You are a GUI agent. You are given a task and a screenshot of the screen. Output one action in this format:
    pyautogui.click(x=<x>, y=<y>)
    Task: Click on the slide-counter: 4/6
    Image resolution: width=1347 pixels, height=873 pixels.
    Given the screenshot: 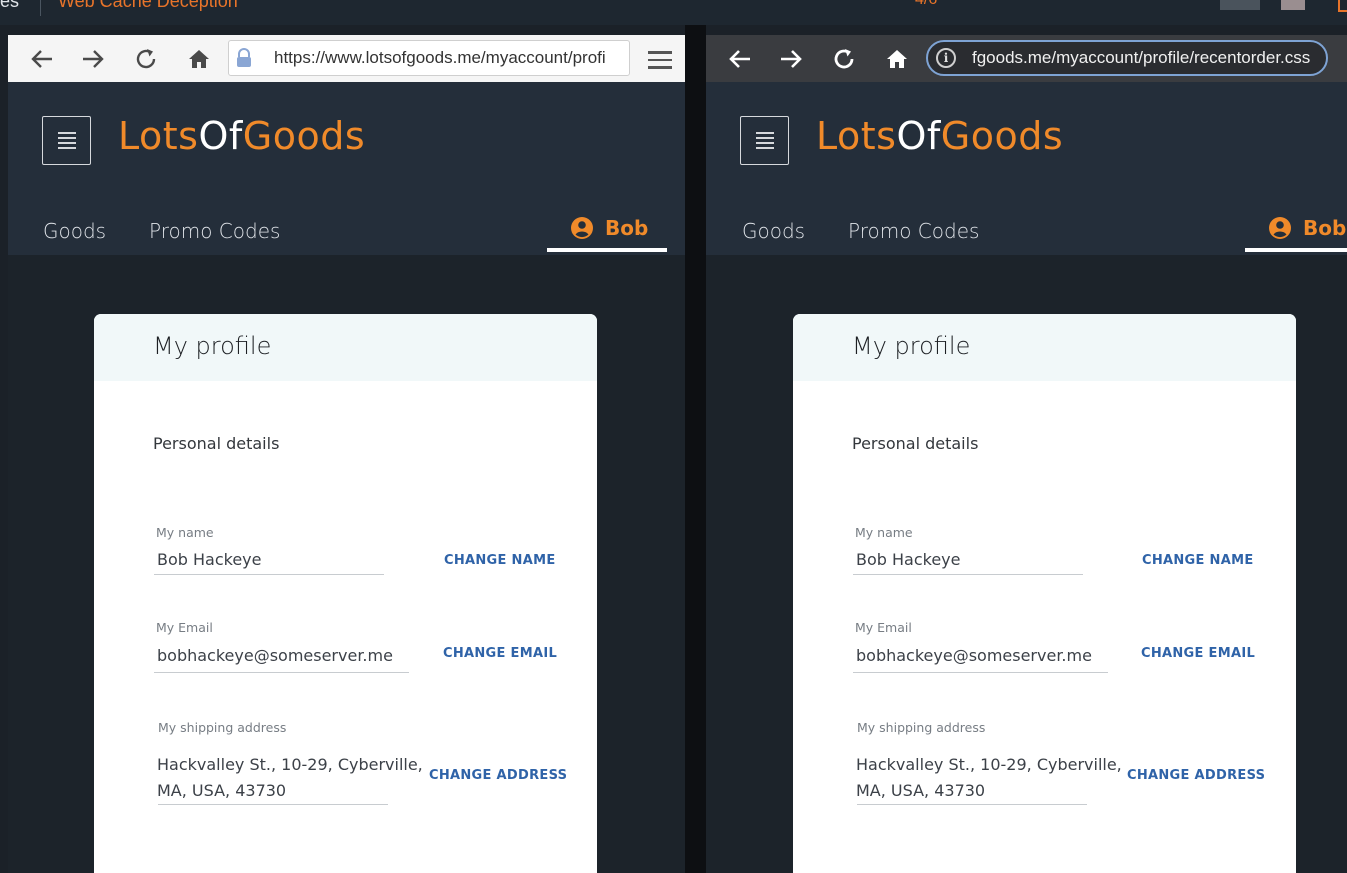 What is the action you would take?
    pyautogui.click(x=926, y=4)
    